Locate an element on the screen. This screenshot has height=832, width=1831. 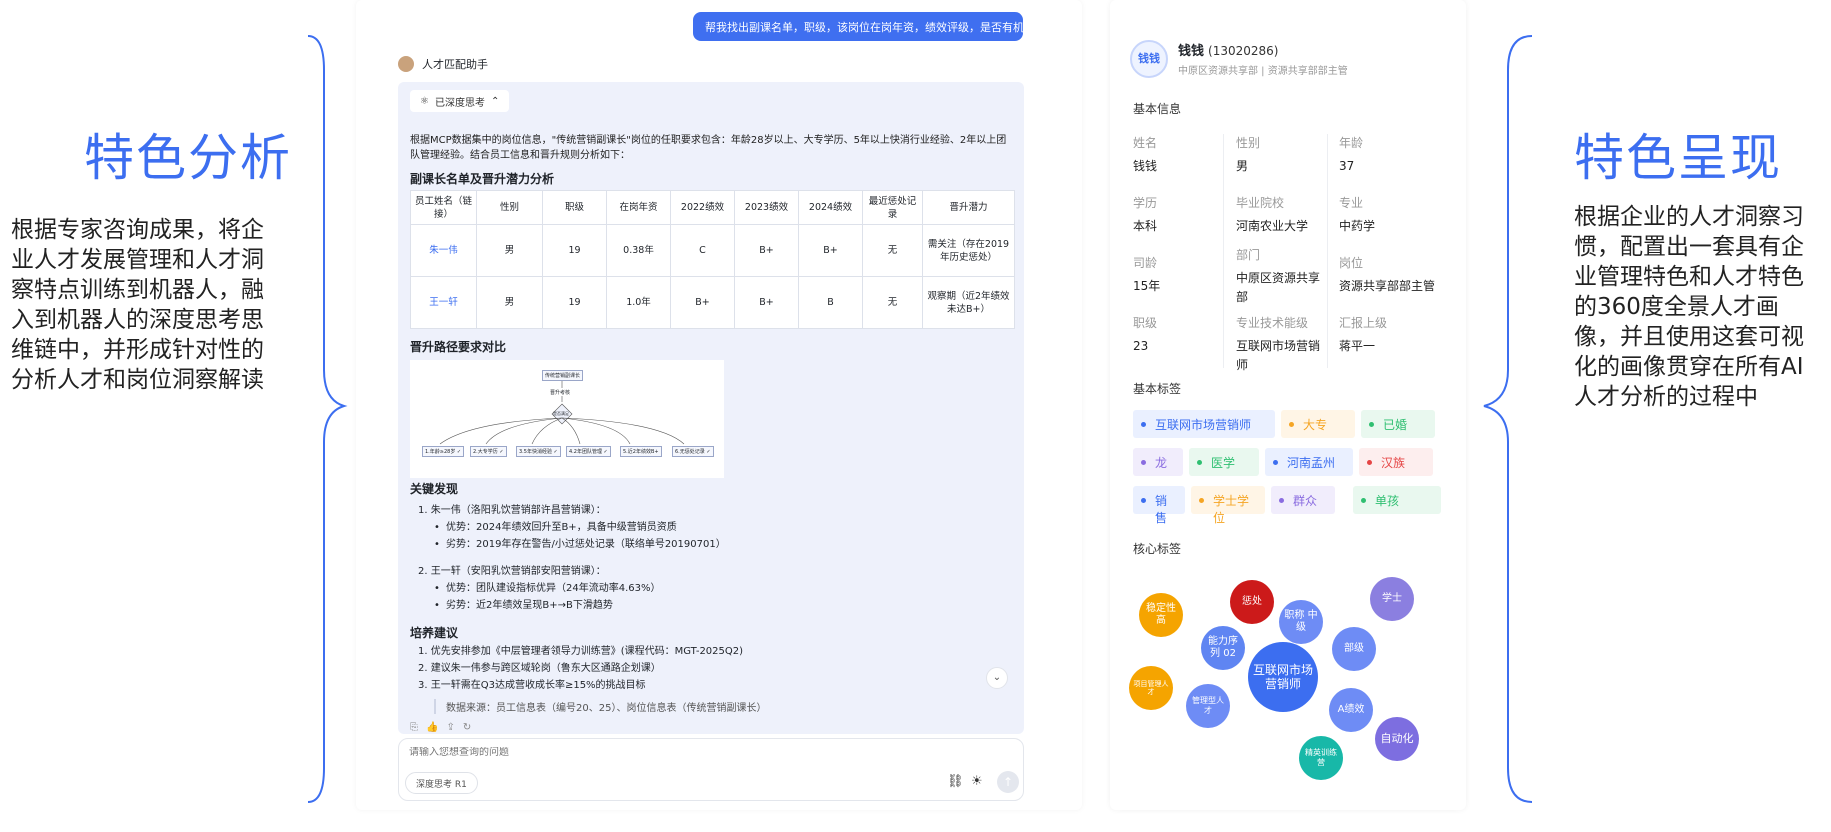
tag-label: 大专 is located at coordinates (1315, 425).